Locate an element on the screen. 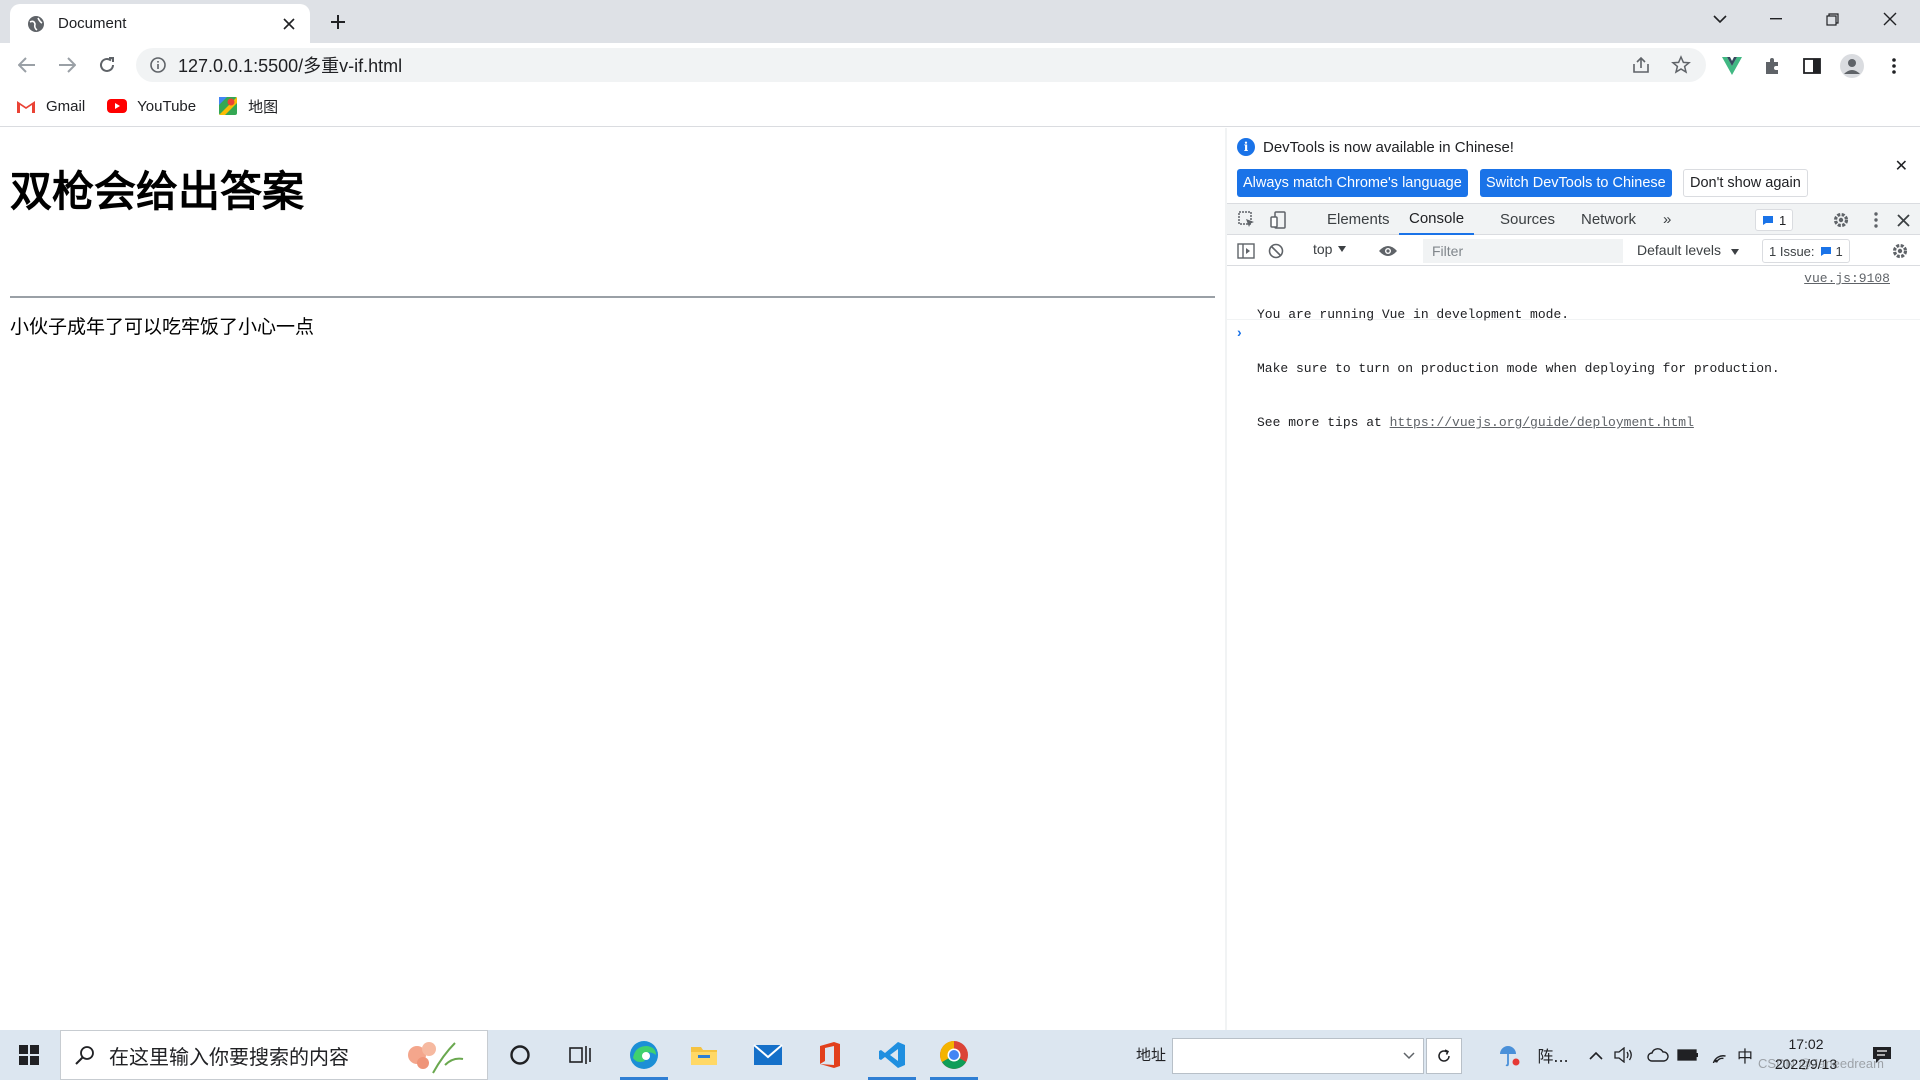  refresh-icon is located at coordinates (1444, 1055).